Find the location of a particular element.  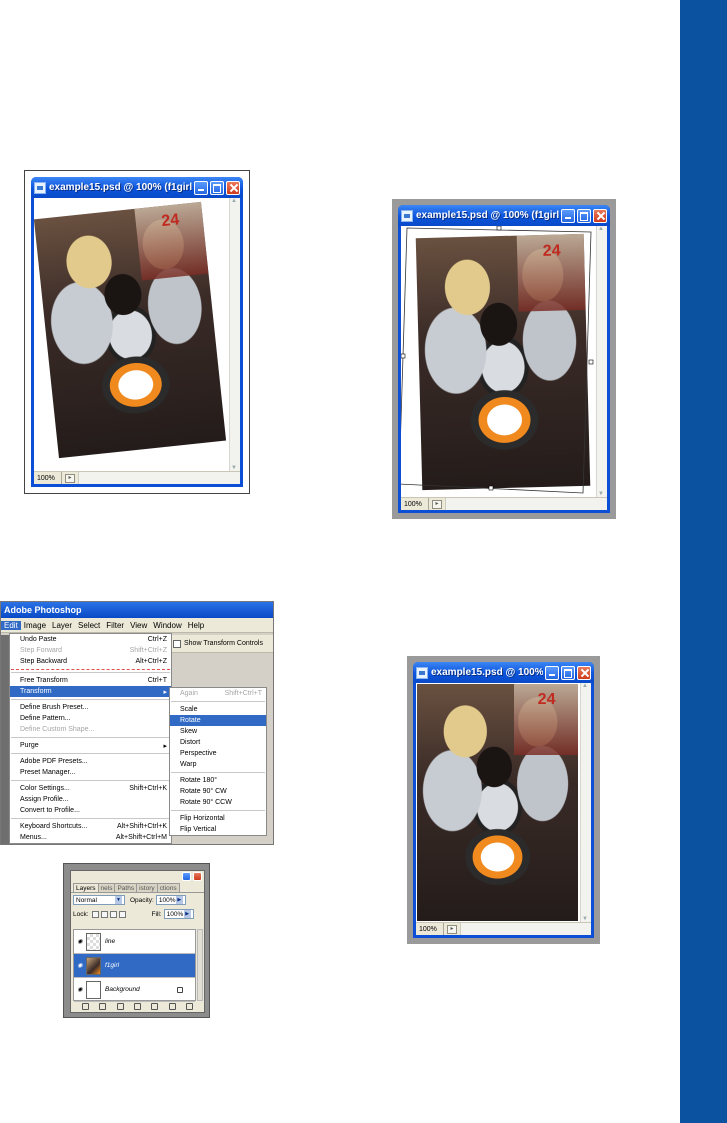

lock-move-icon is located at coordinates (113, 914).